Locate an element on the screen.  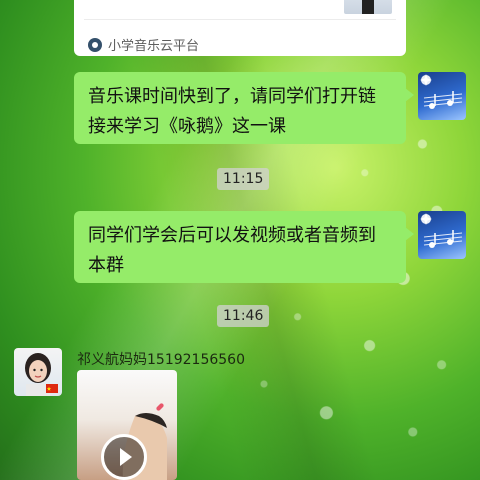
card-divider is located at coordinates (240, 19).